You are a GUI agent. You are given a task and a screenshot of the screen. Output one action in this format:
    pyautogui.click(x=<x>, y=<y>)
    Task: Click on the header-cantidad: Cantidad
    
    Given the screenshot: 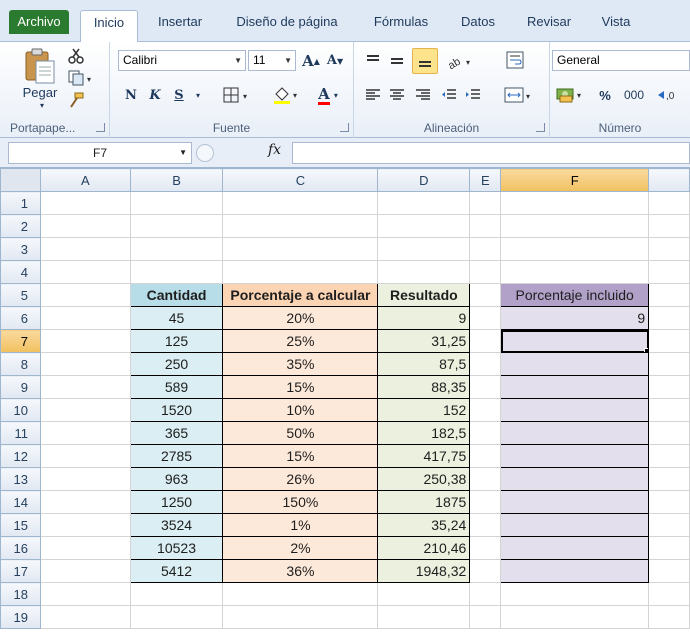 What is the action you would take?
    pyautogui.click(x=176, y=295)
    